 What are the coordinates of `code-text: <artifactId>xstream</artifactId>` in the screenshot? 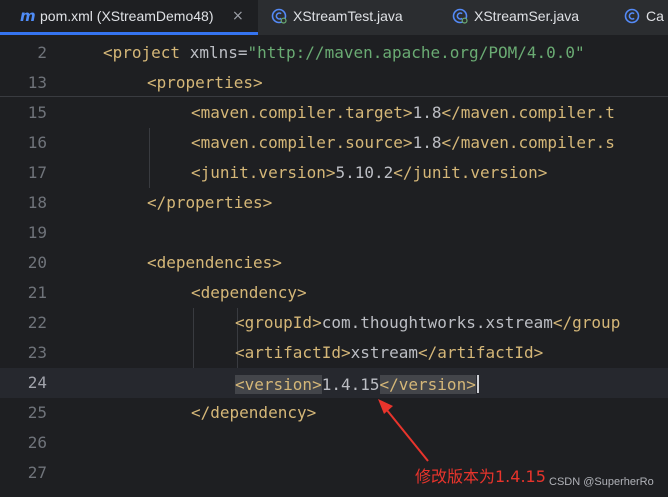 It's located at (389, 353).